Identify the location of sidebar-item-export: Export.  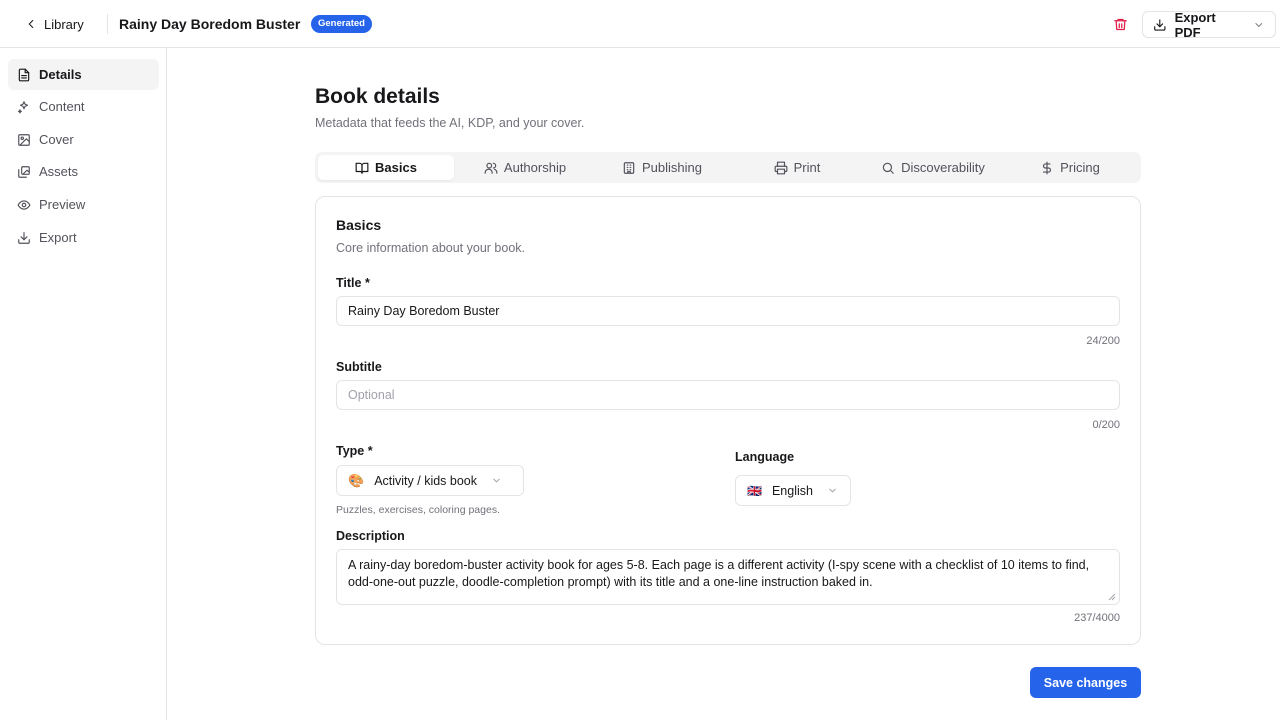
(83, 237).